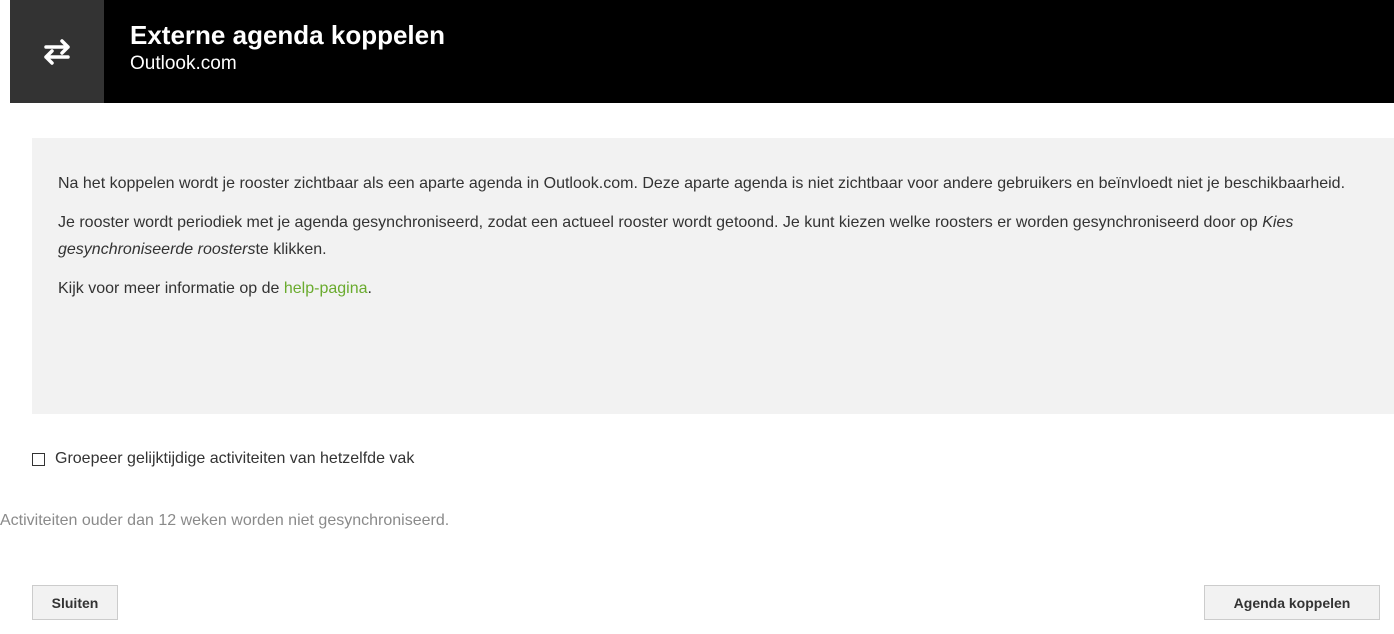 The width and height of the screenshot is (1394, 634). What do you see at coordinates (287, 34) in the screenshot?
I see `dialog-title: Externe agenda koppelen` at bounding box center [287, 34].